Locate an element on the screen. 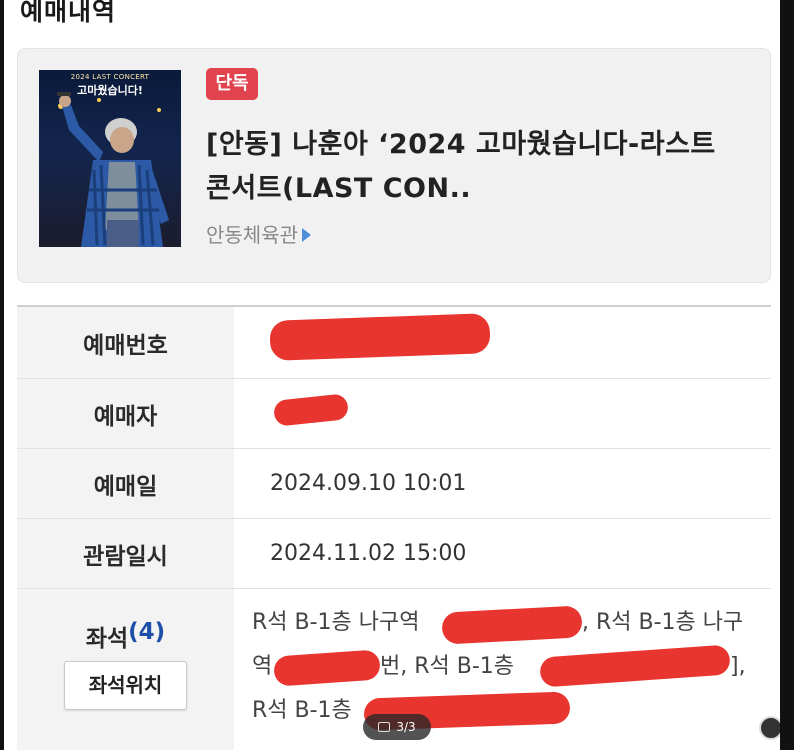 This screenshot has width=794, height=750. seat-count: (4) is located at coordinates (147, 632).